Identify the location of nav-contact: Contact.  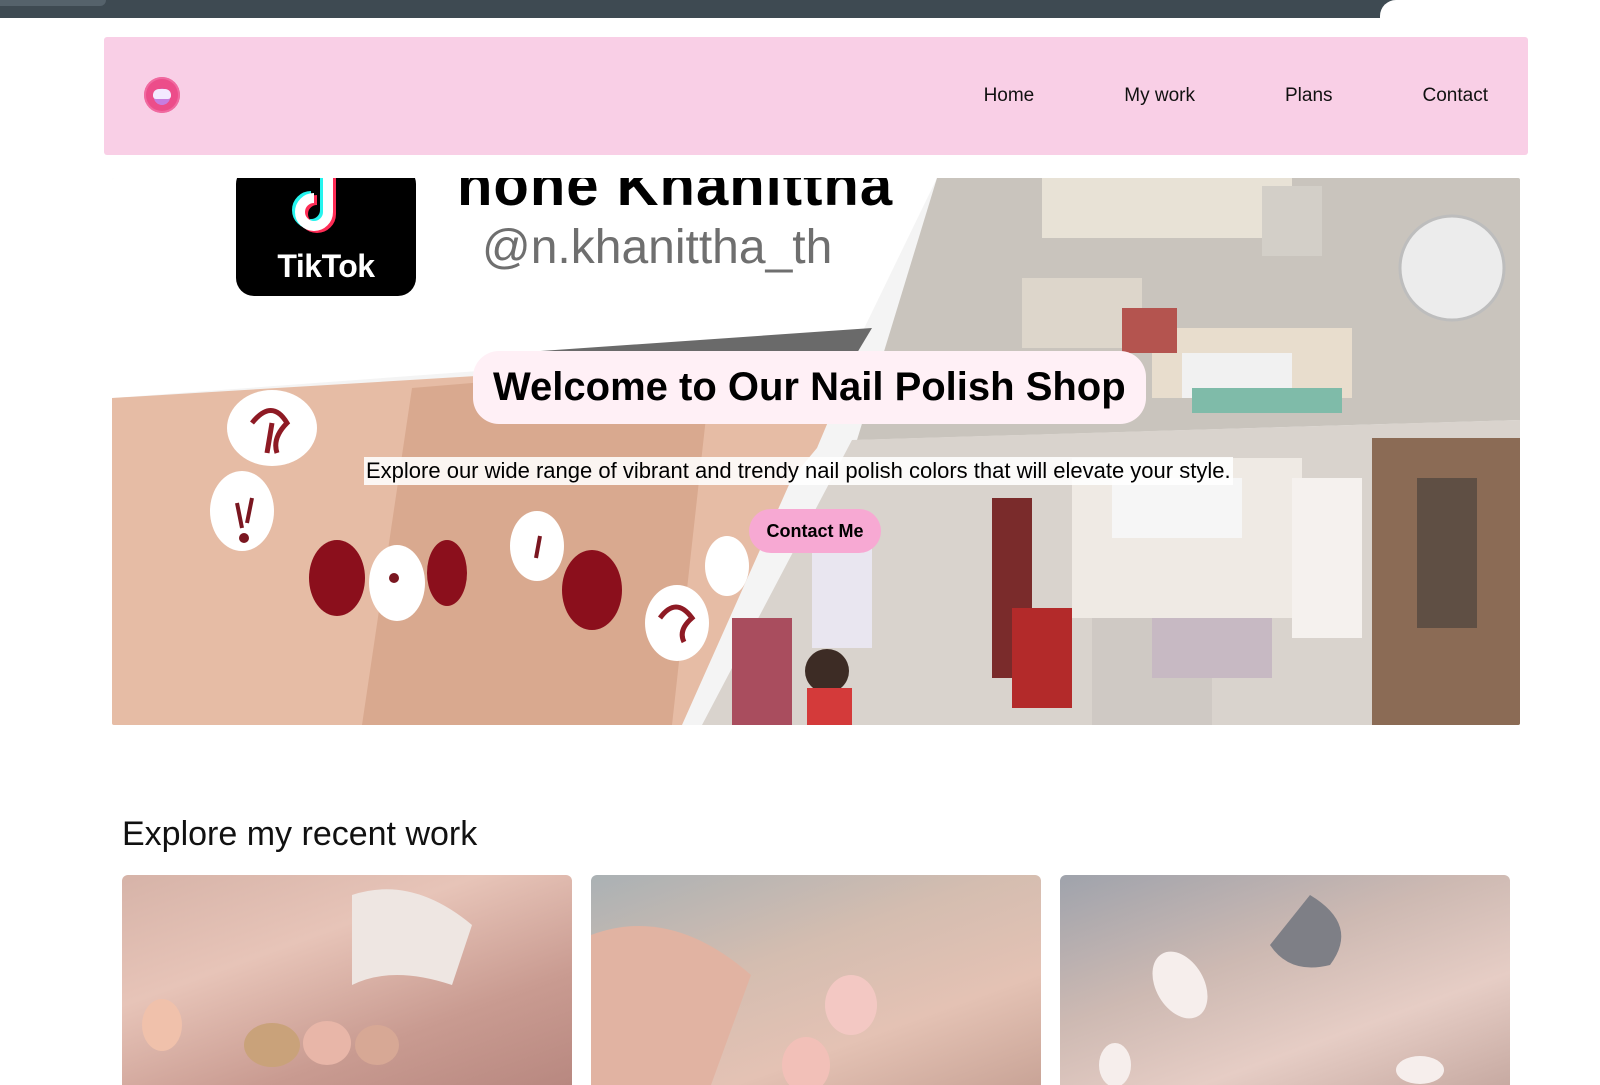
(1455, 96).